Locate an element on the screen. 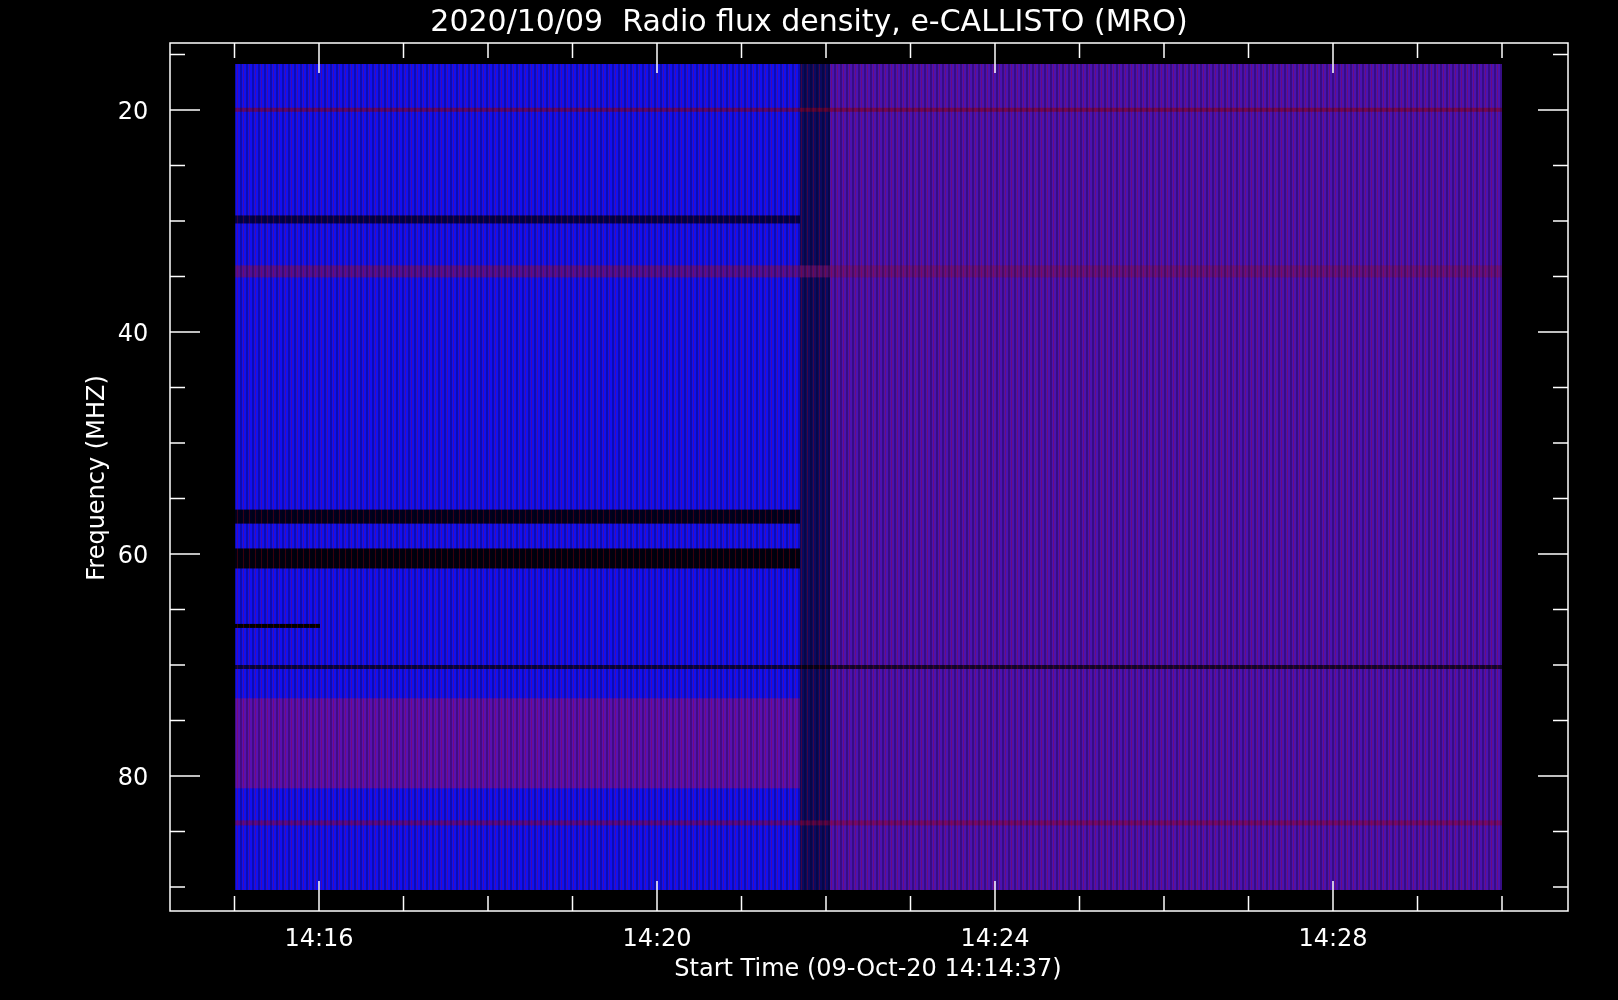 This screenshot has height=1000, width=1618. chart-title: 2020/10/09 Radio flux density, e-CALLISTO (MRO) is located at coordinates (809, 20).